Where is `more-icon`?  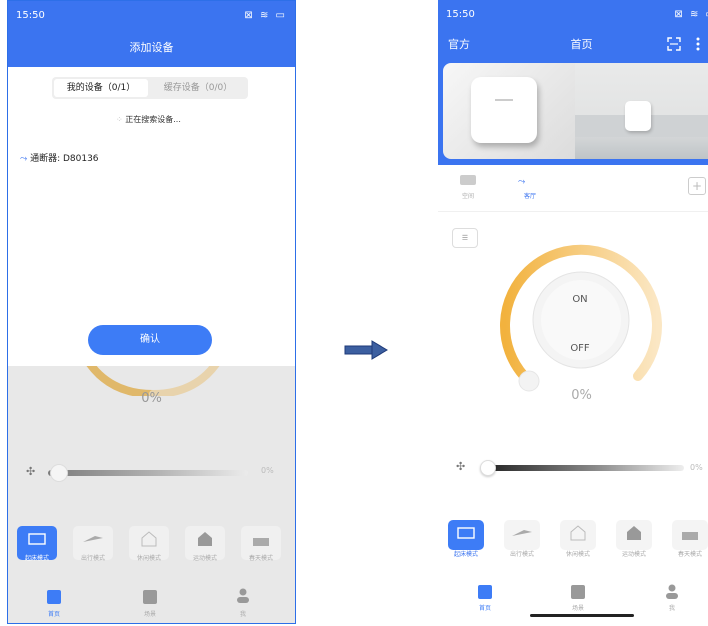
more-icon is located at coordinates (698, 44).